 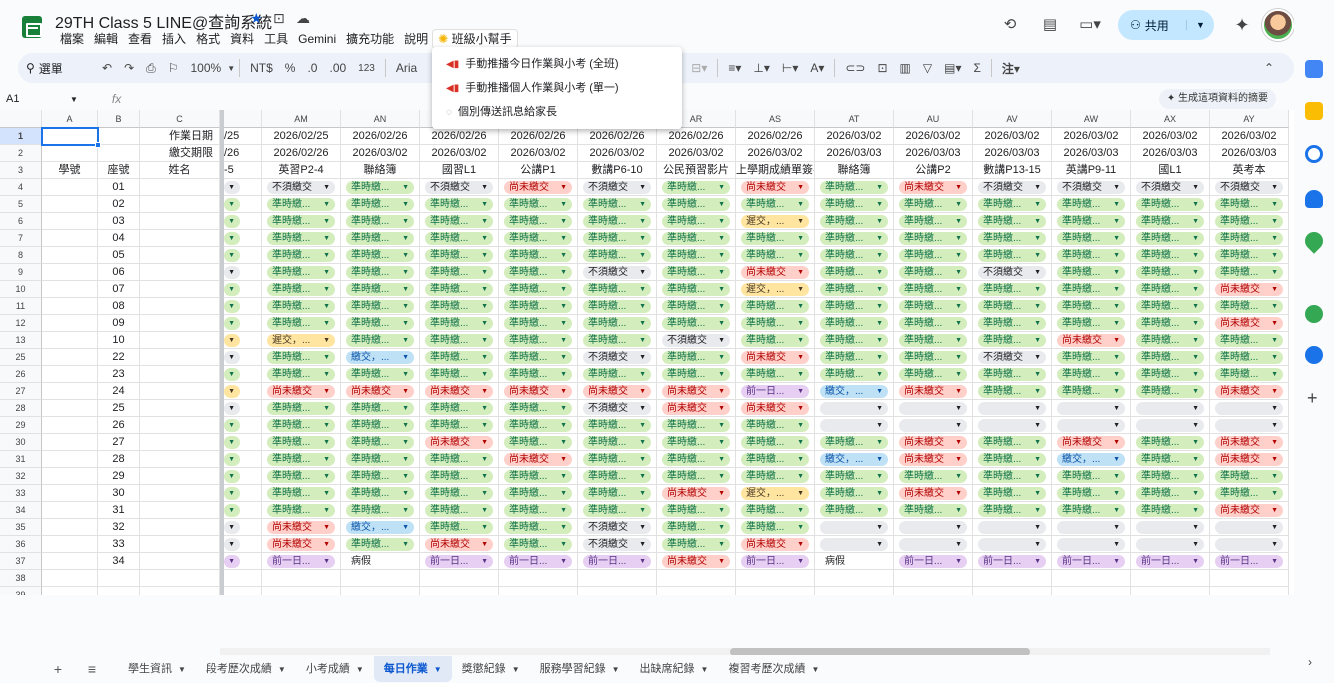 I want to click on get-addons-icon: +, so click(x=1312, y=398).